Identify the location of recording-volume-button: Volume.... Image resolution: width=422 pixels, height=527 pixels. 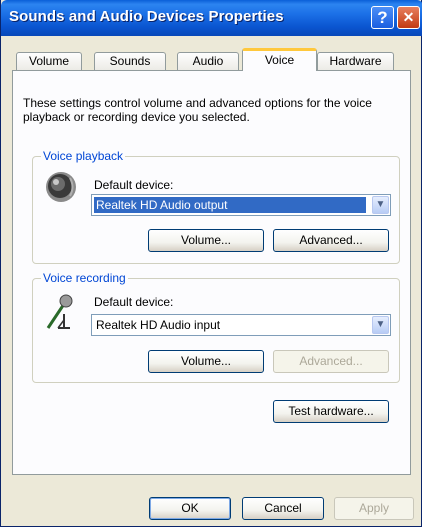
(206, 361).